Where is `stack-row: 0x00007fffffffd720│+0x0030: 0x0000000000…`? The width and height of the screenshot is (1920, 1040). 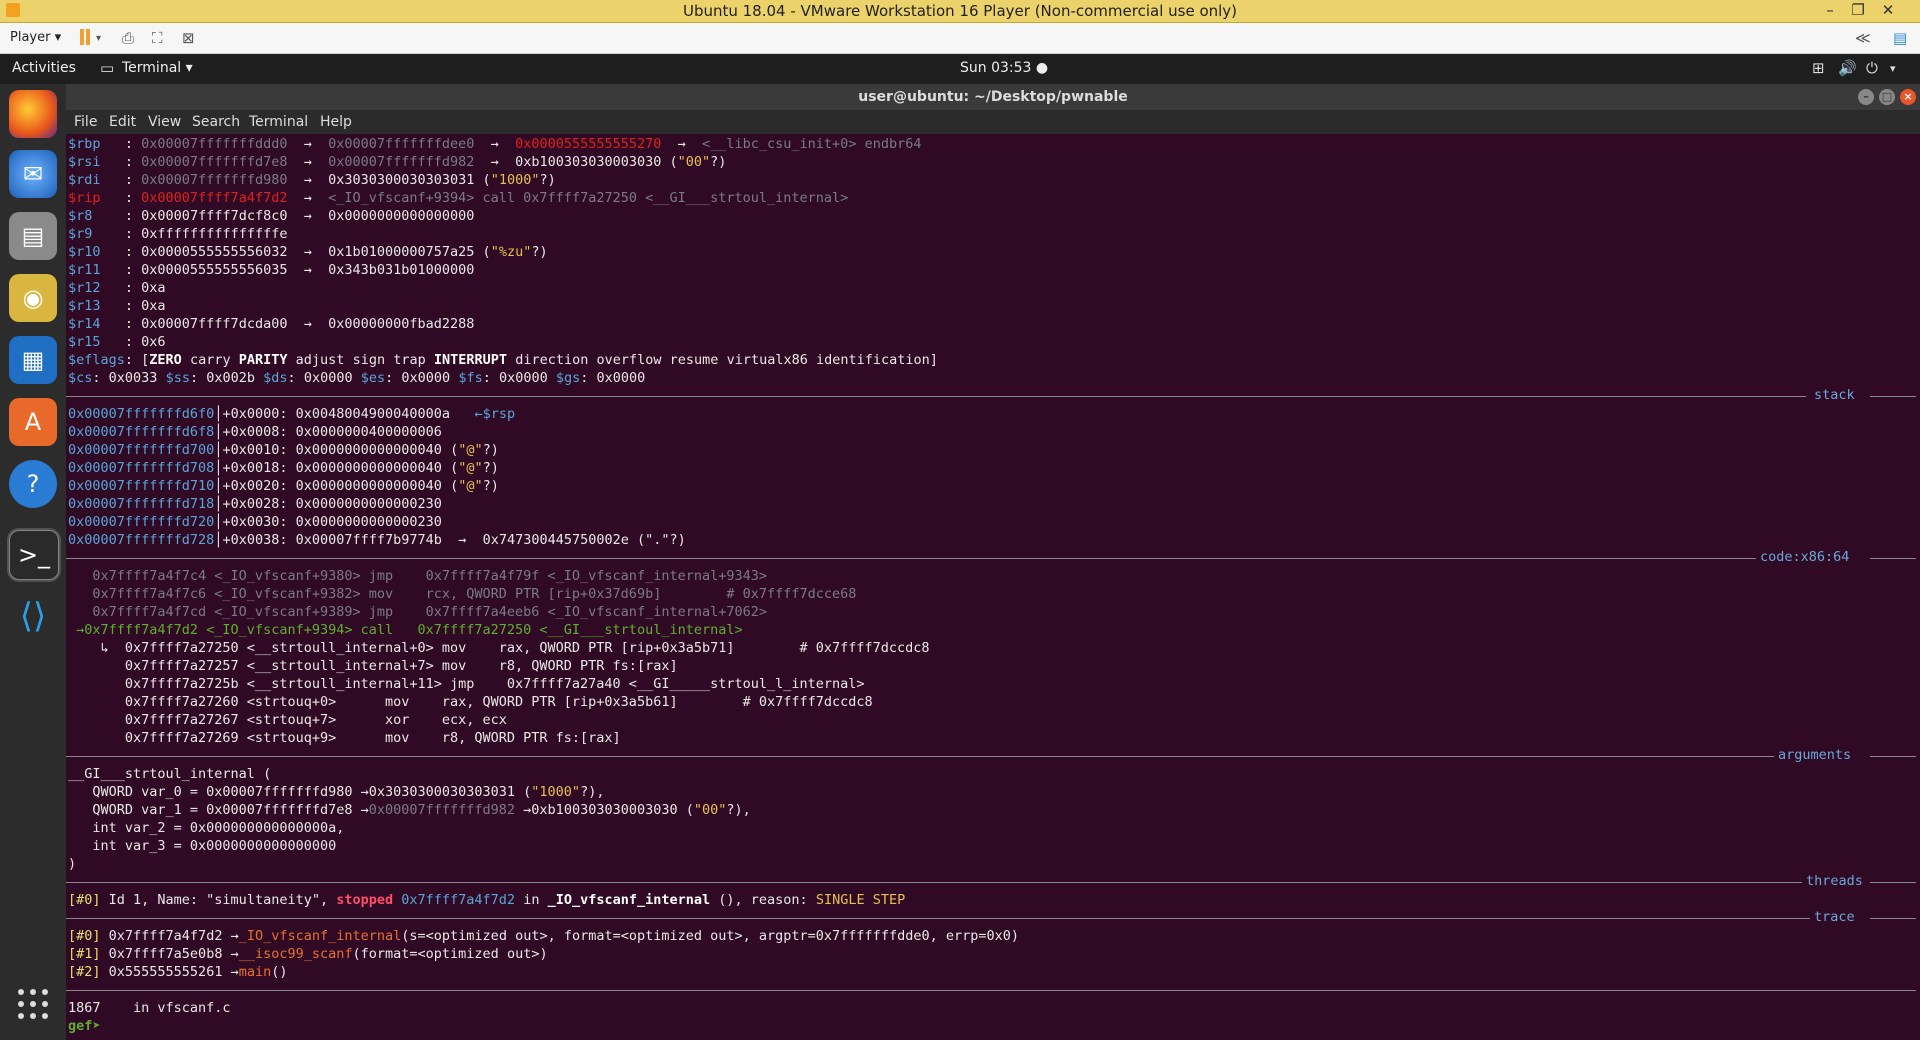
stack-row: 0x00007fffffffd720│+0x0030: 0x0000000000… is located at coordinates (255, 522).